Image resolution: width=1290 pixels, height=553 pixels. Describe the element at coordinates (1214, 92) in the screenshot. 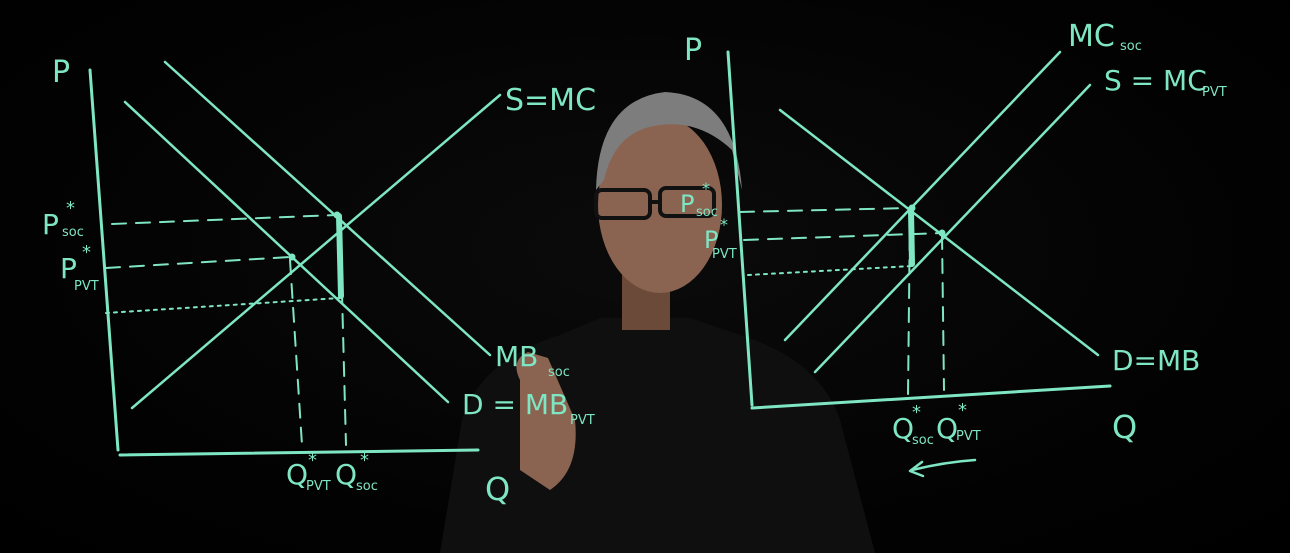

I see `right-supply-sub: PVT` at that location.